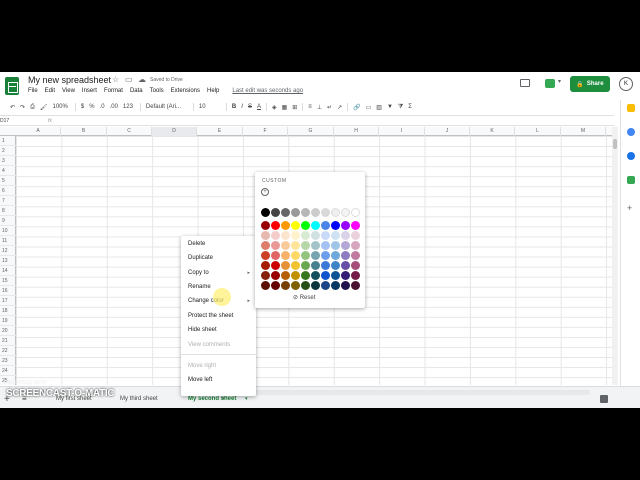 The image size is (640, 480). I want to click on row-header: 11, so click(8, 241).